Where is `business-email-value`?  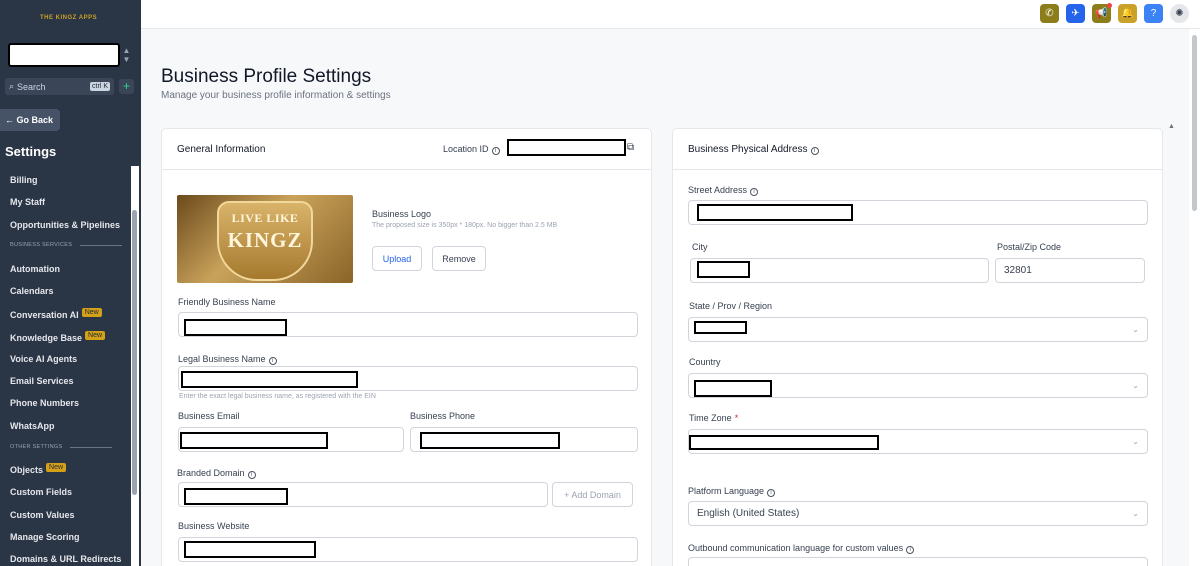
business-email-value is located at coordinates (254, 440).